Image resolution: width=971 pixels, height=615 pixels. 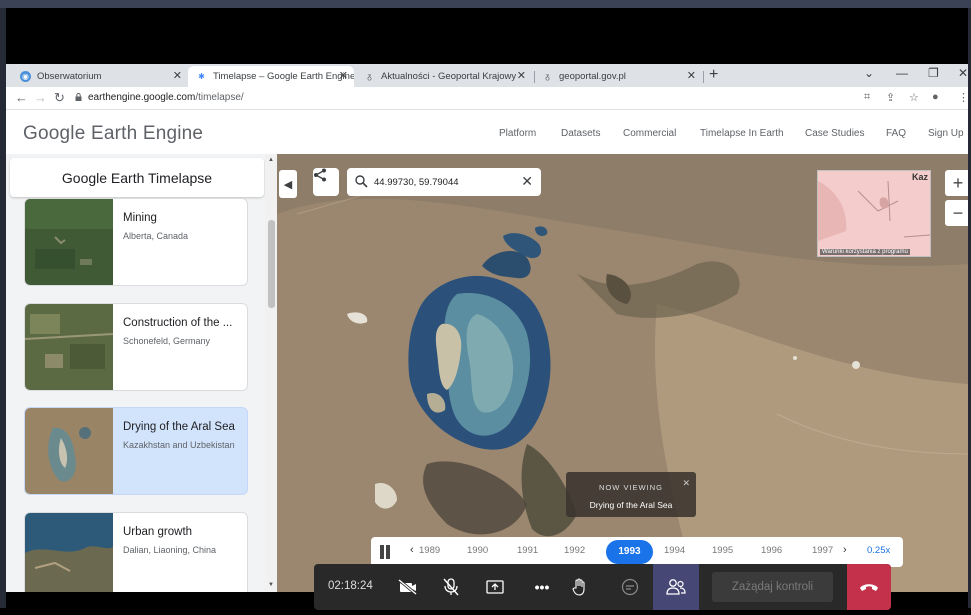 What do you see at coordinates (902, 73) in the screenshot?
I see `minimize-icon: —` at bounding box center [902, 73].